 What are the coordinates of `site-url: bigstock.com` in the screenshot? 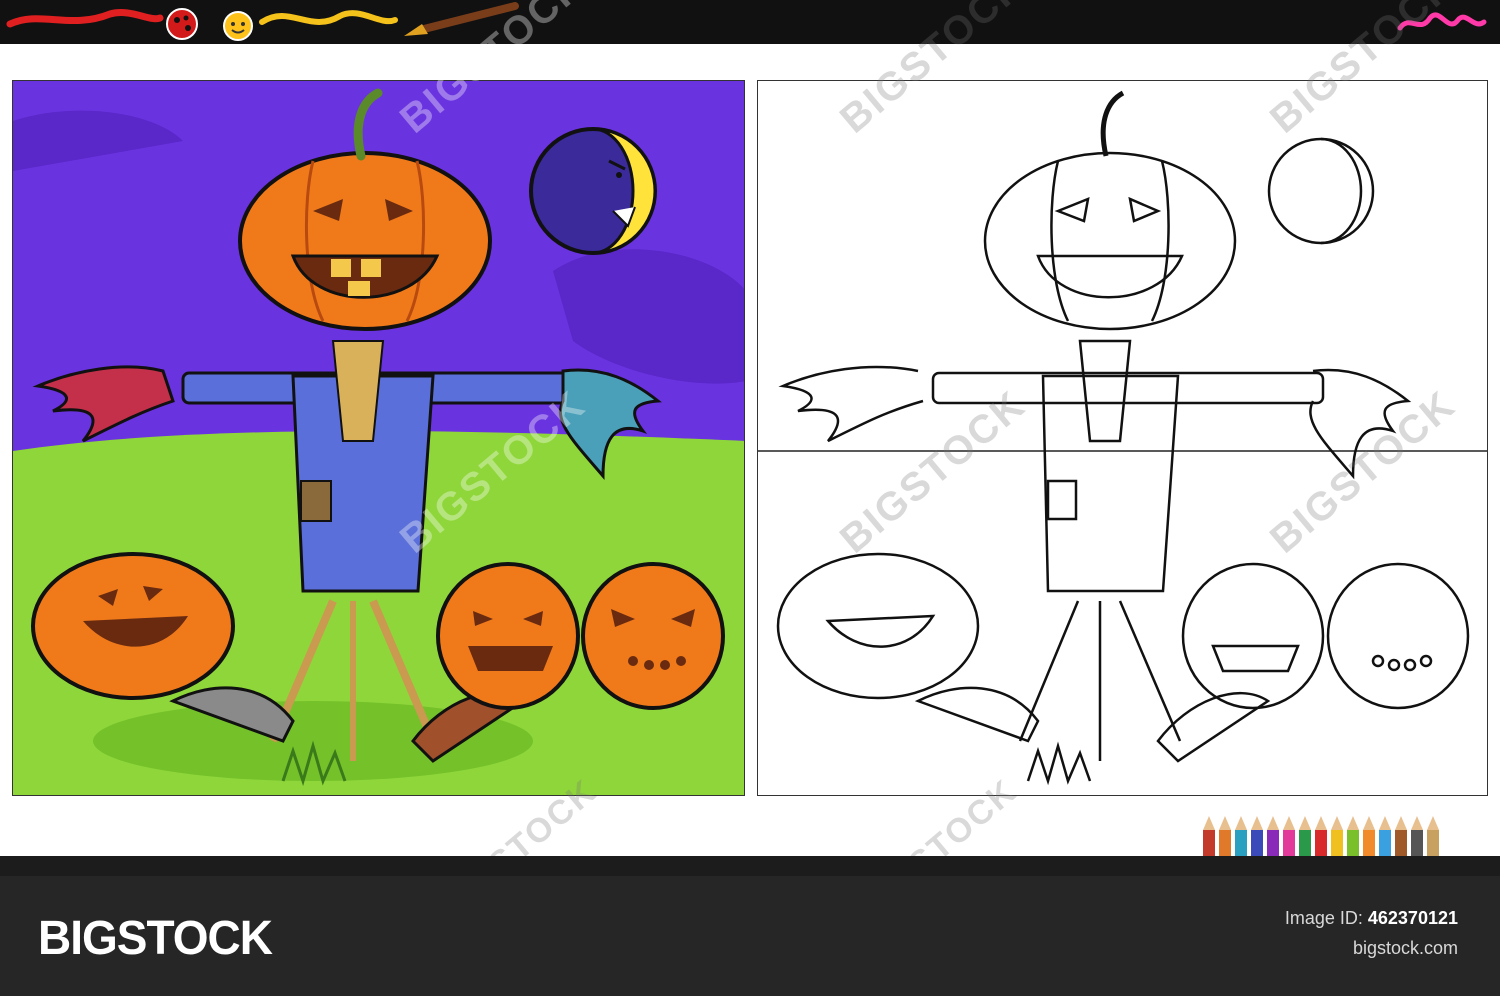 It's located at (1405, 948).